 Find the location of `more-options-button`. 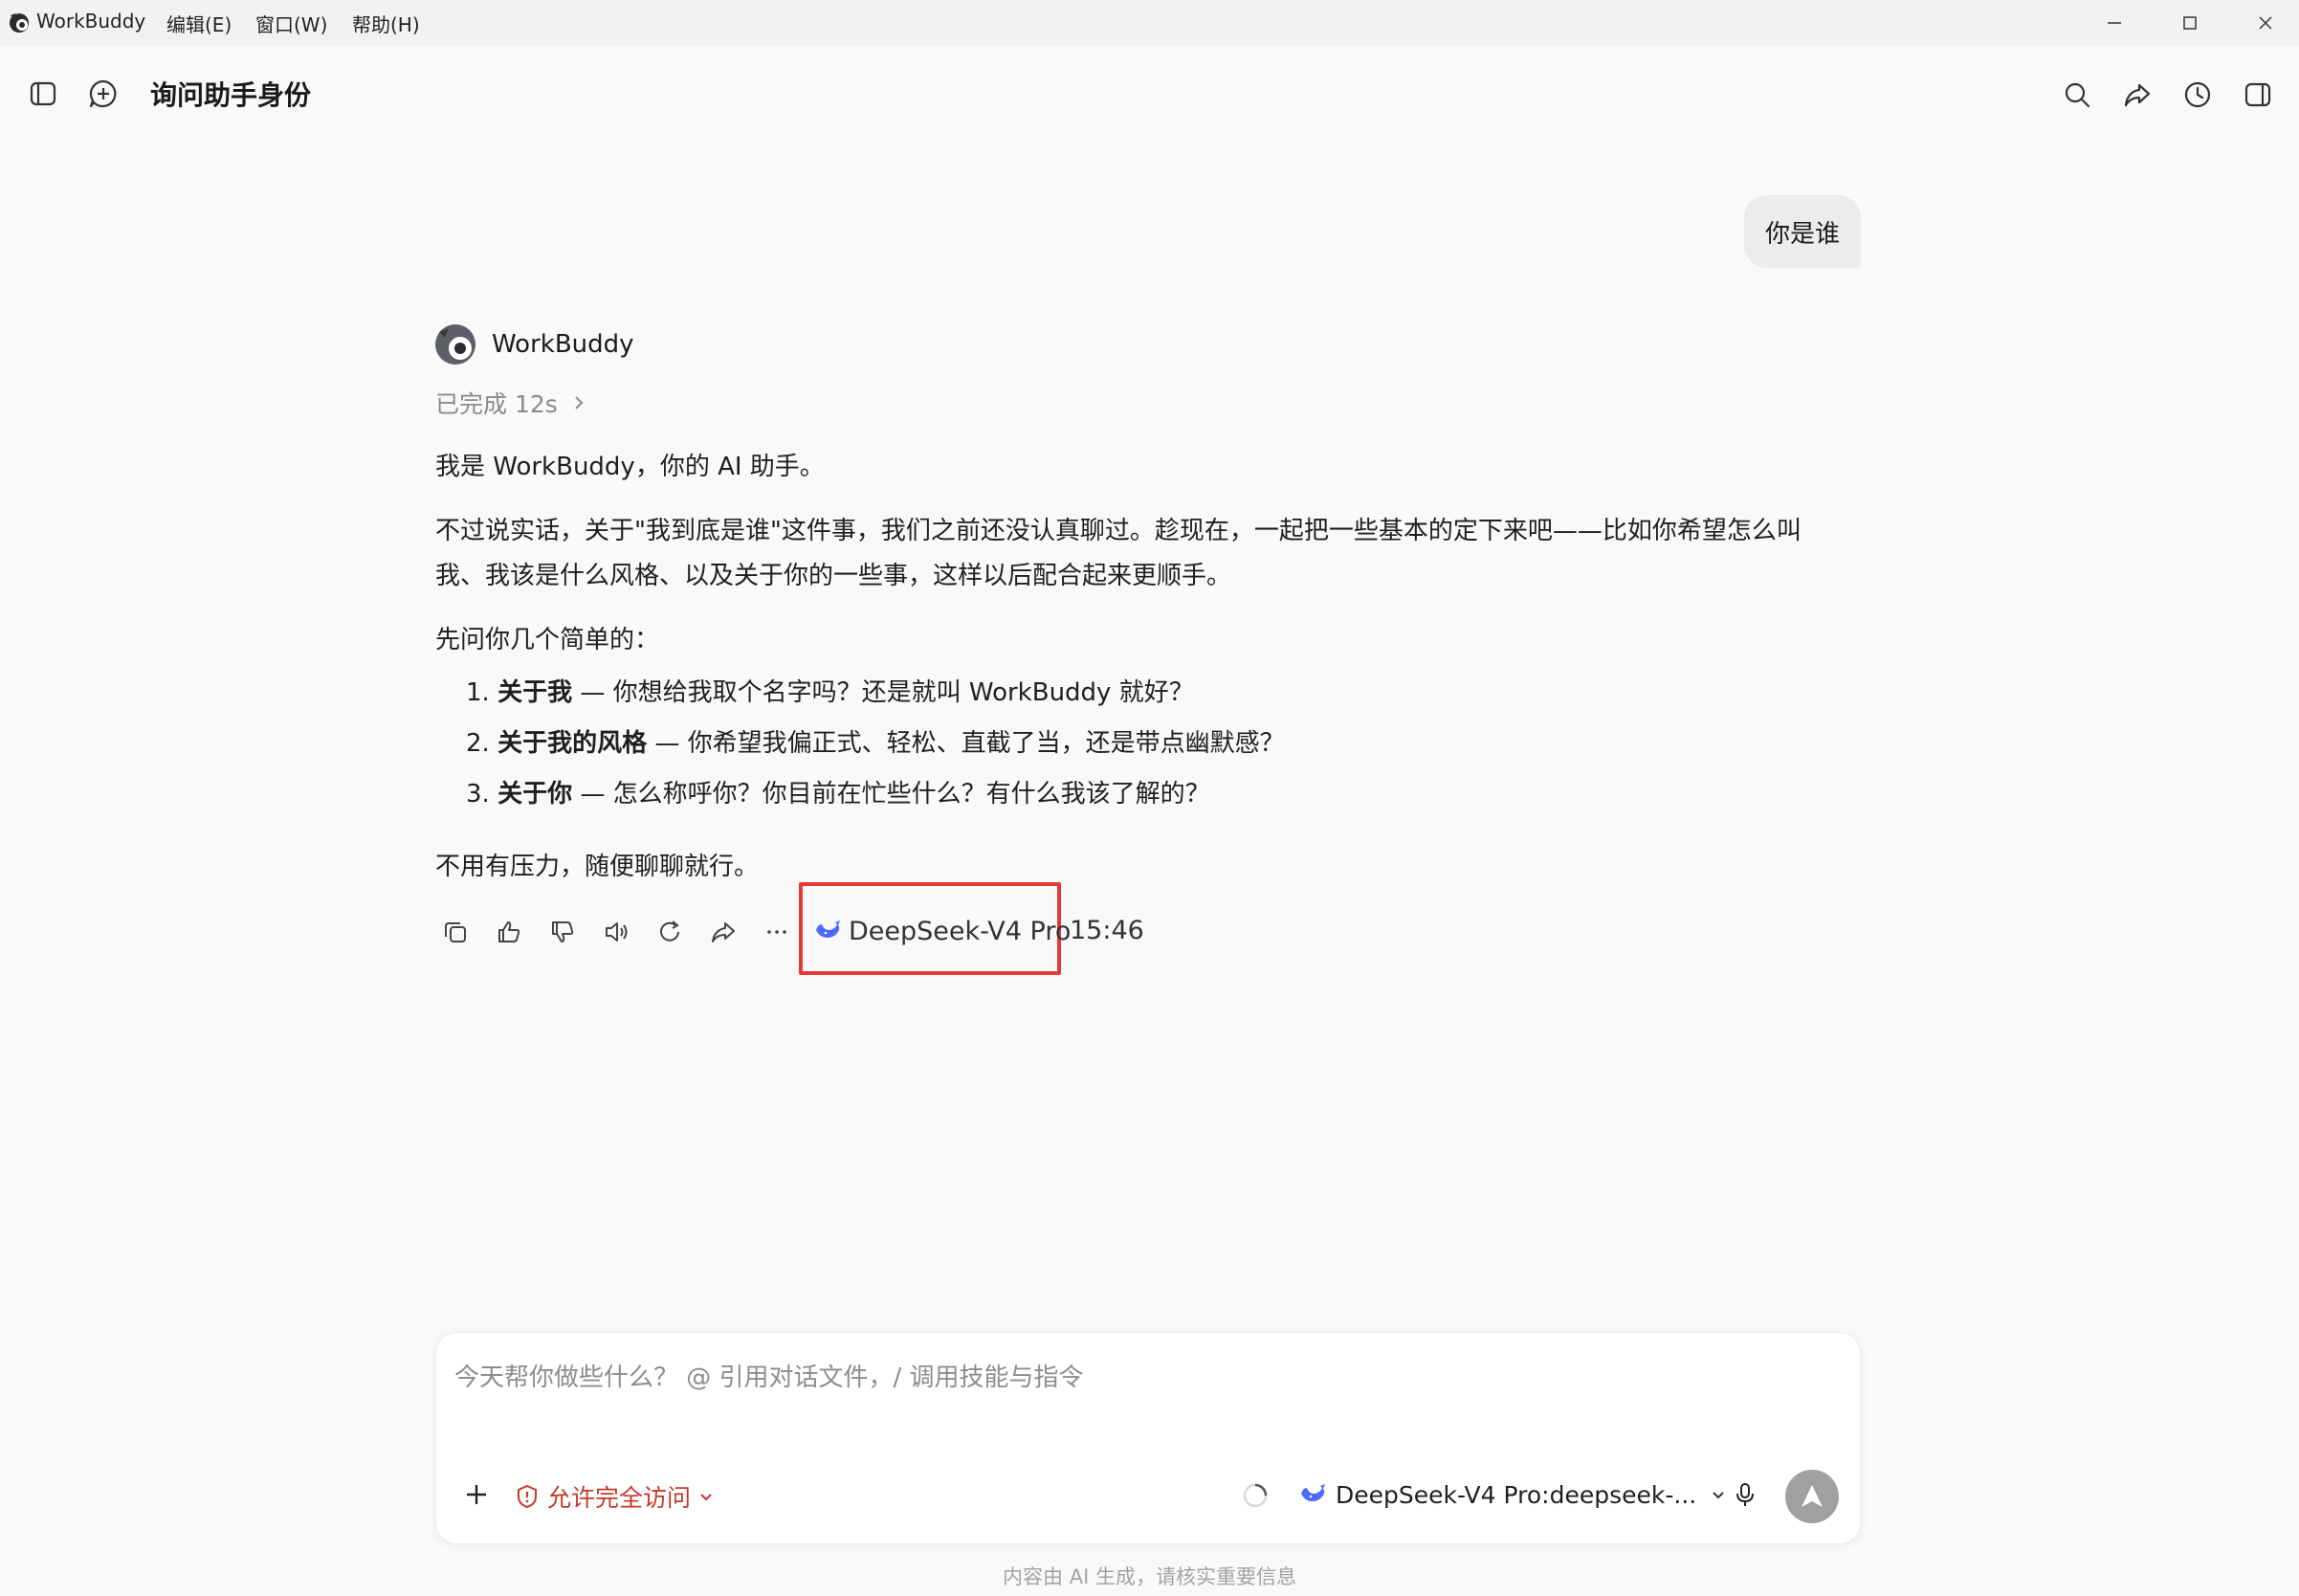

more-options-button is located at coordinates (777, 932).